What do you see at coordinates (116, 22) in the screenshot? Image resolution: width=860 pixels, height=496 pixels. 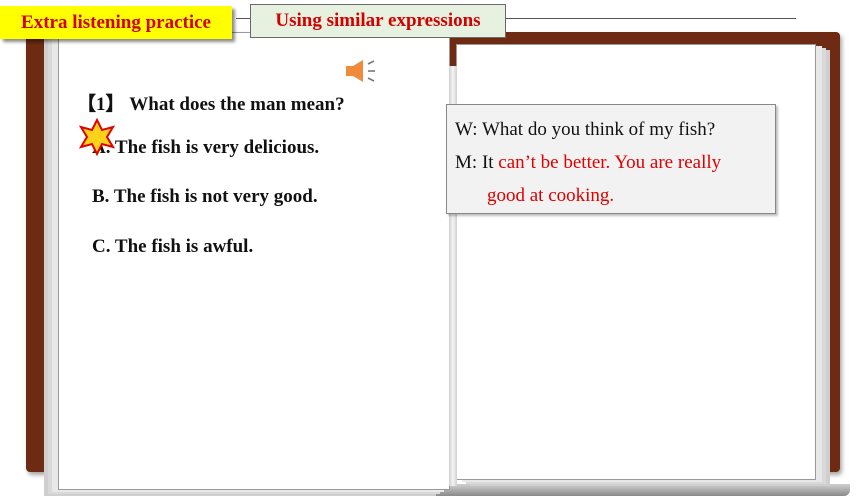 I see `extra-listening-tag: Extra listening practice` at bounding box center [116, 22].